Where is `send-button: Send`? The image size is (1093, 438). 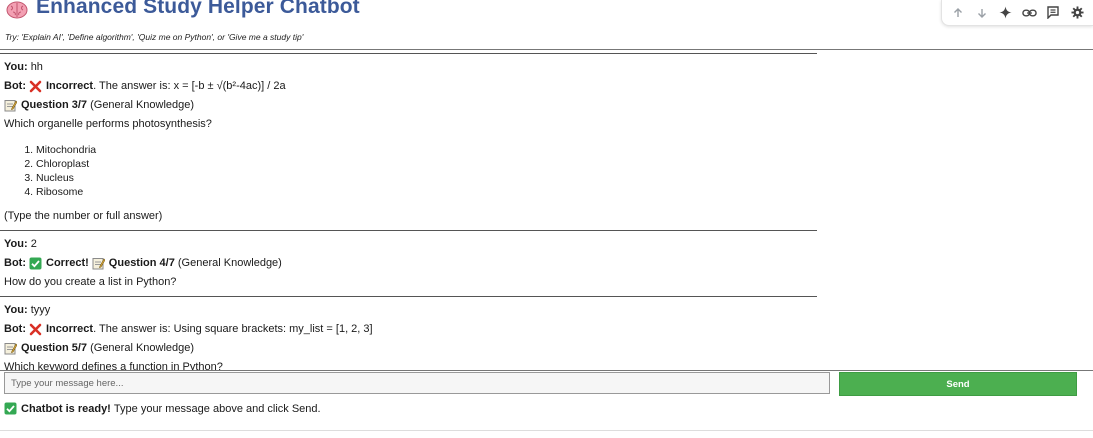
send-button: Send is located at coordinates (958, 384).